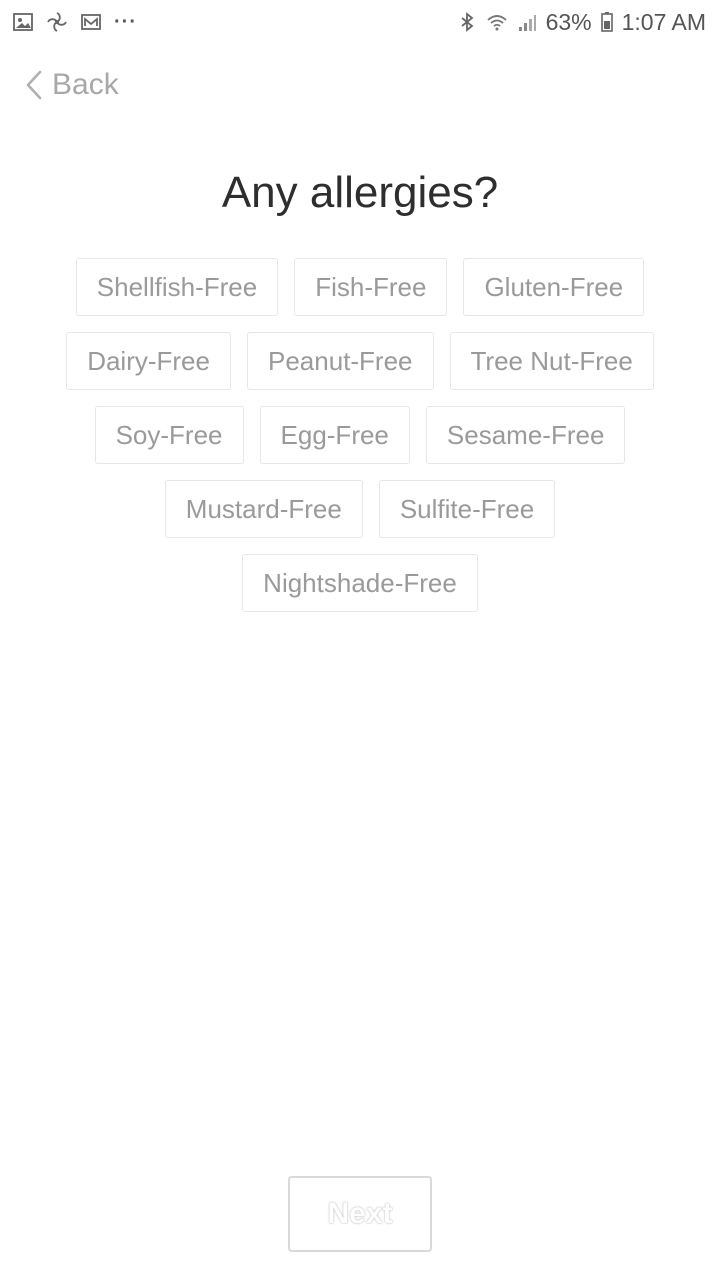 This screenshot has width=720, height=1280. I want to click on pinwheel-icon, so click(57, 22).